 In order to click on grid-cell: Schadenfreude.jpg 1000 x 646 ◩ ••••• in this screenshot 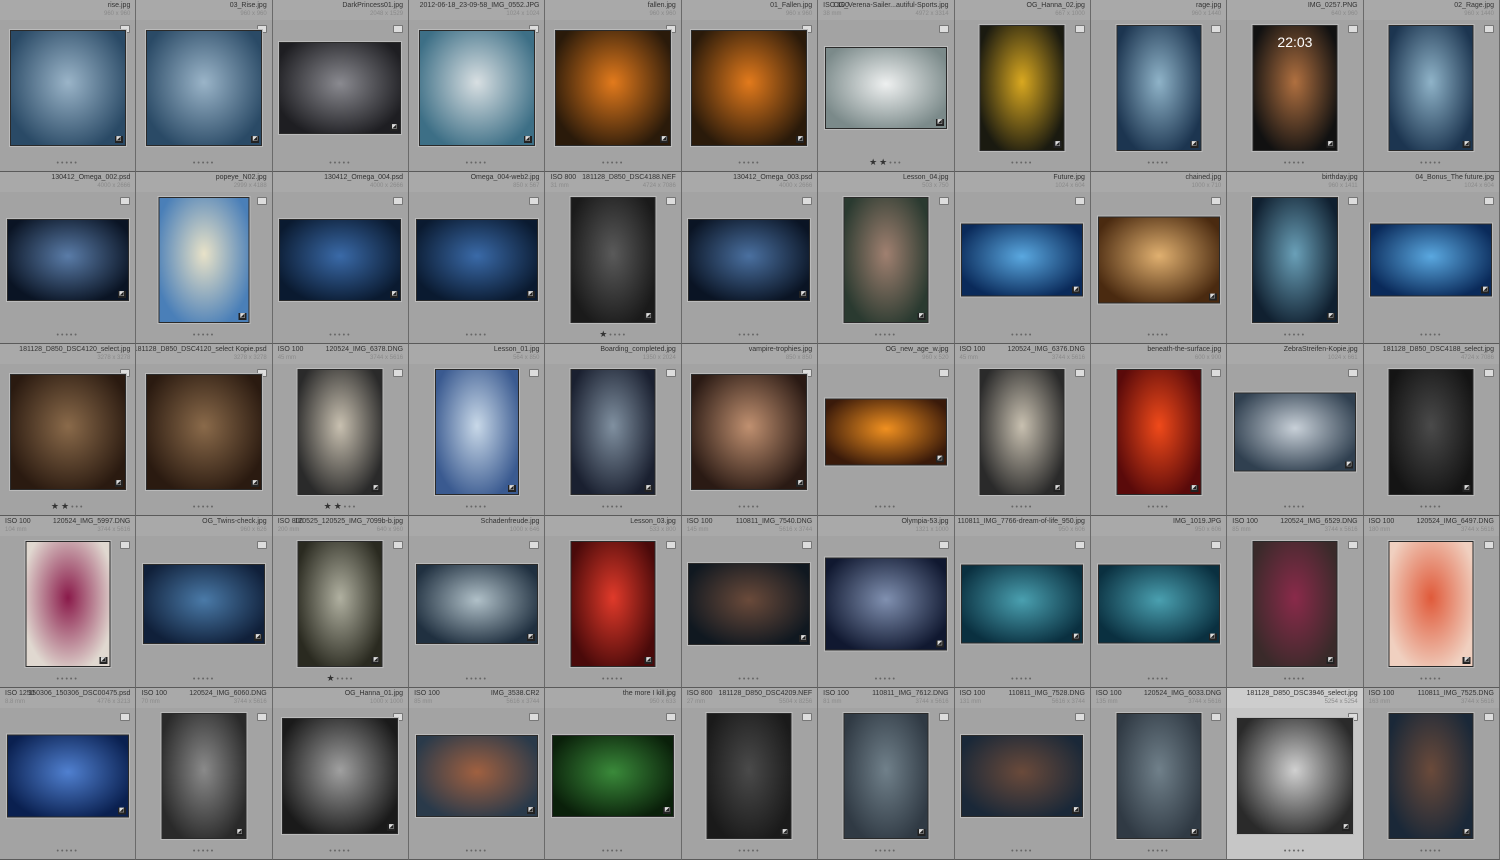, I will do `click(477, 602)`.